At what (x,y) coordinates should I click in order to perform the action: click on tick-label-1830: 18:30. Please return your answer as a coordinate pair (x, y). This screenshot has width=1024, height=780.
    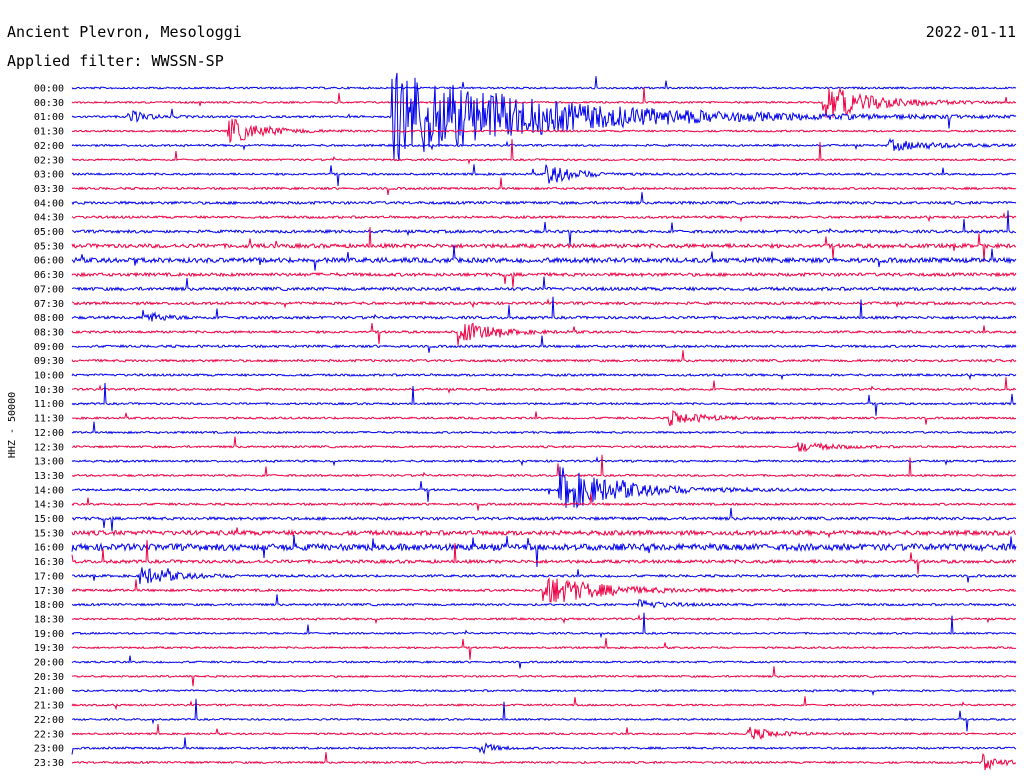
    Looking at the image, I should click on (49, 619).